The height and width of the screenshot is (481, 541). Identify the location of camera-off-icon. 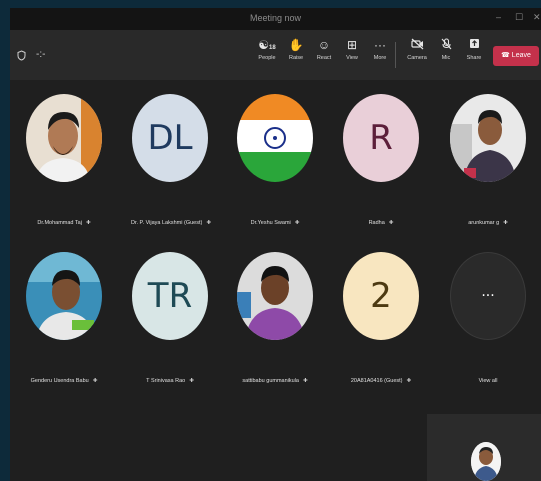
(417, 45).